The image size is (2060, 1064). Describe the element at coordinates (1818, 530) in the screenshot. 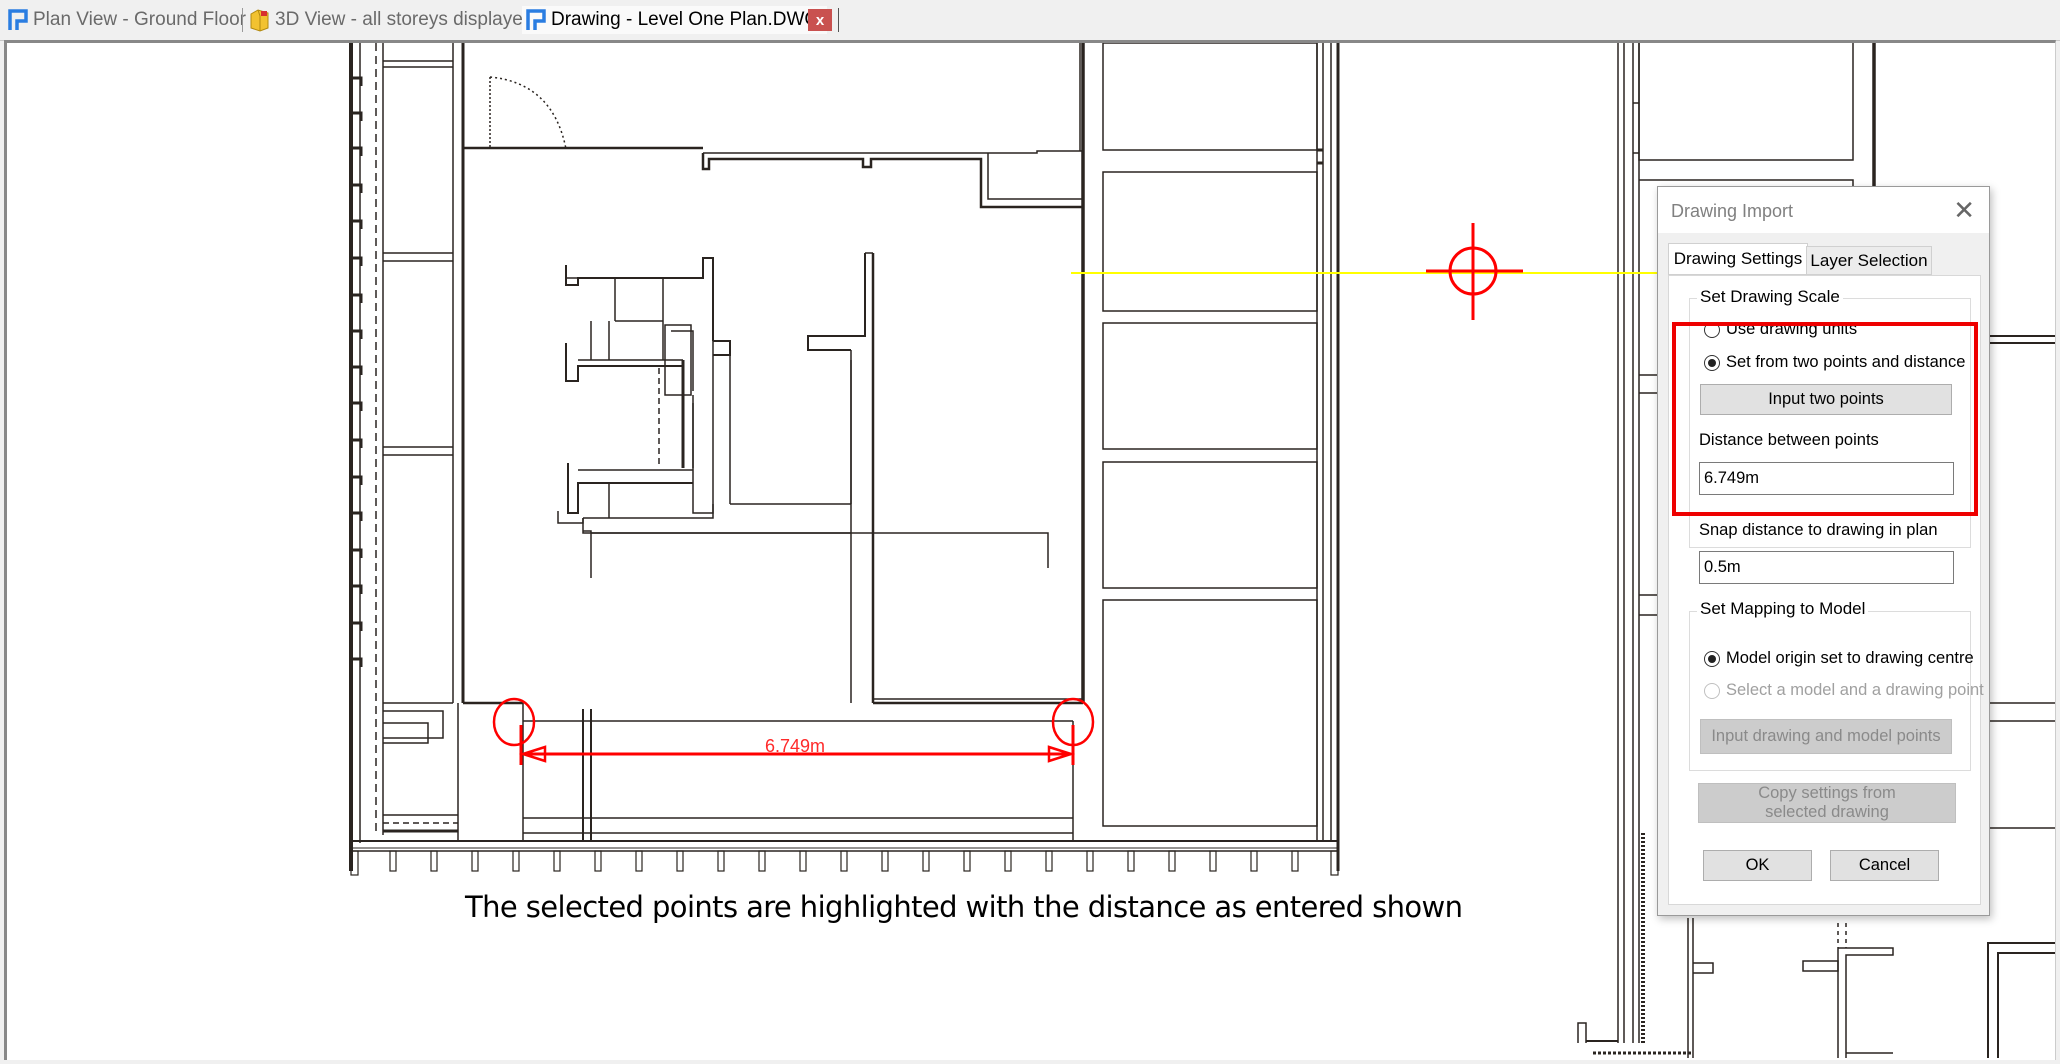

I see `snap-distance-label: Snap distance to drawing in plan` at that location.